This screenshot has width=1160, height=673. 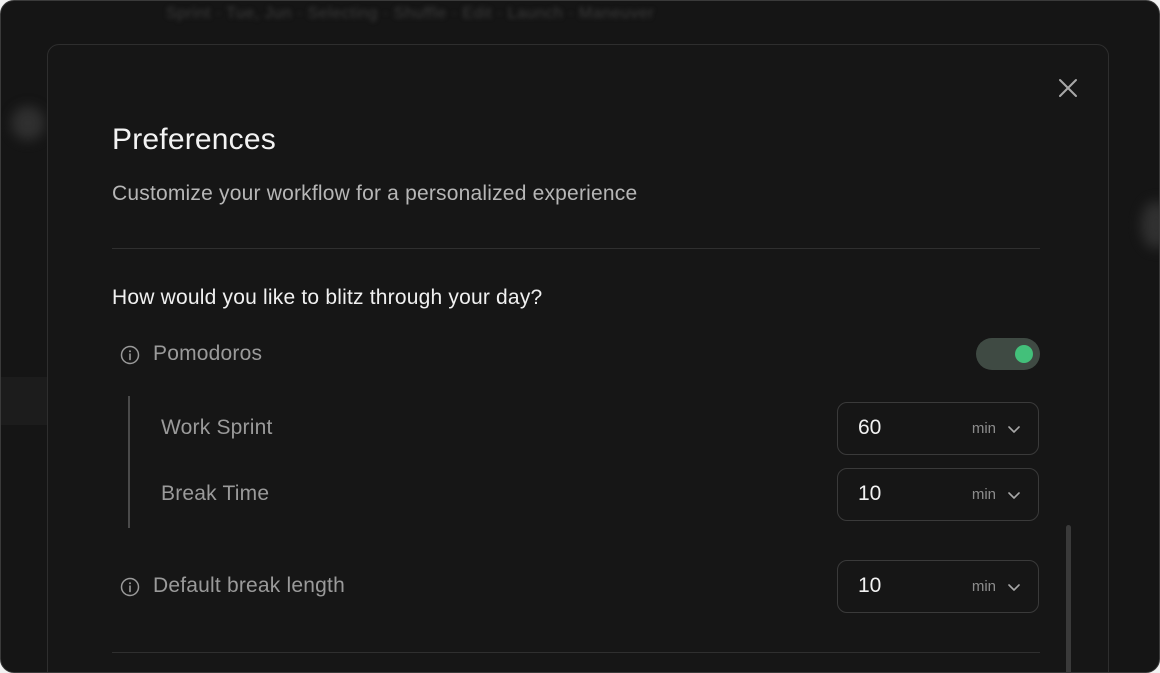 What do you see at coordinates (215, 493) in the screenshot?
I see `break-time-label: Break Time` at bounding box center [215, 493].